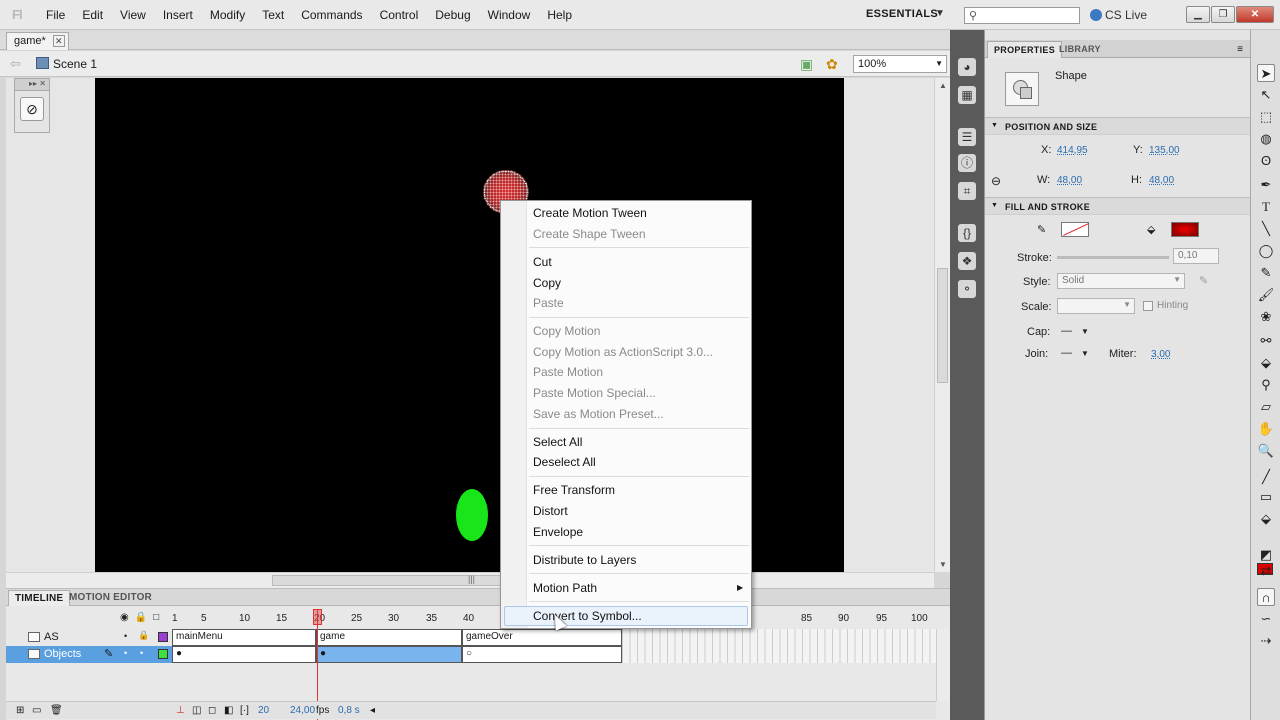 Image resolution: width=1280 pixels, height=720 pixels. I want to click on menu-item-paste-motion: Paste Motion, so click(568, 372).